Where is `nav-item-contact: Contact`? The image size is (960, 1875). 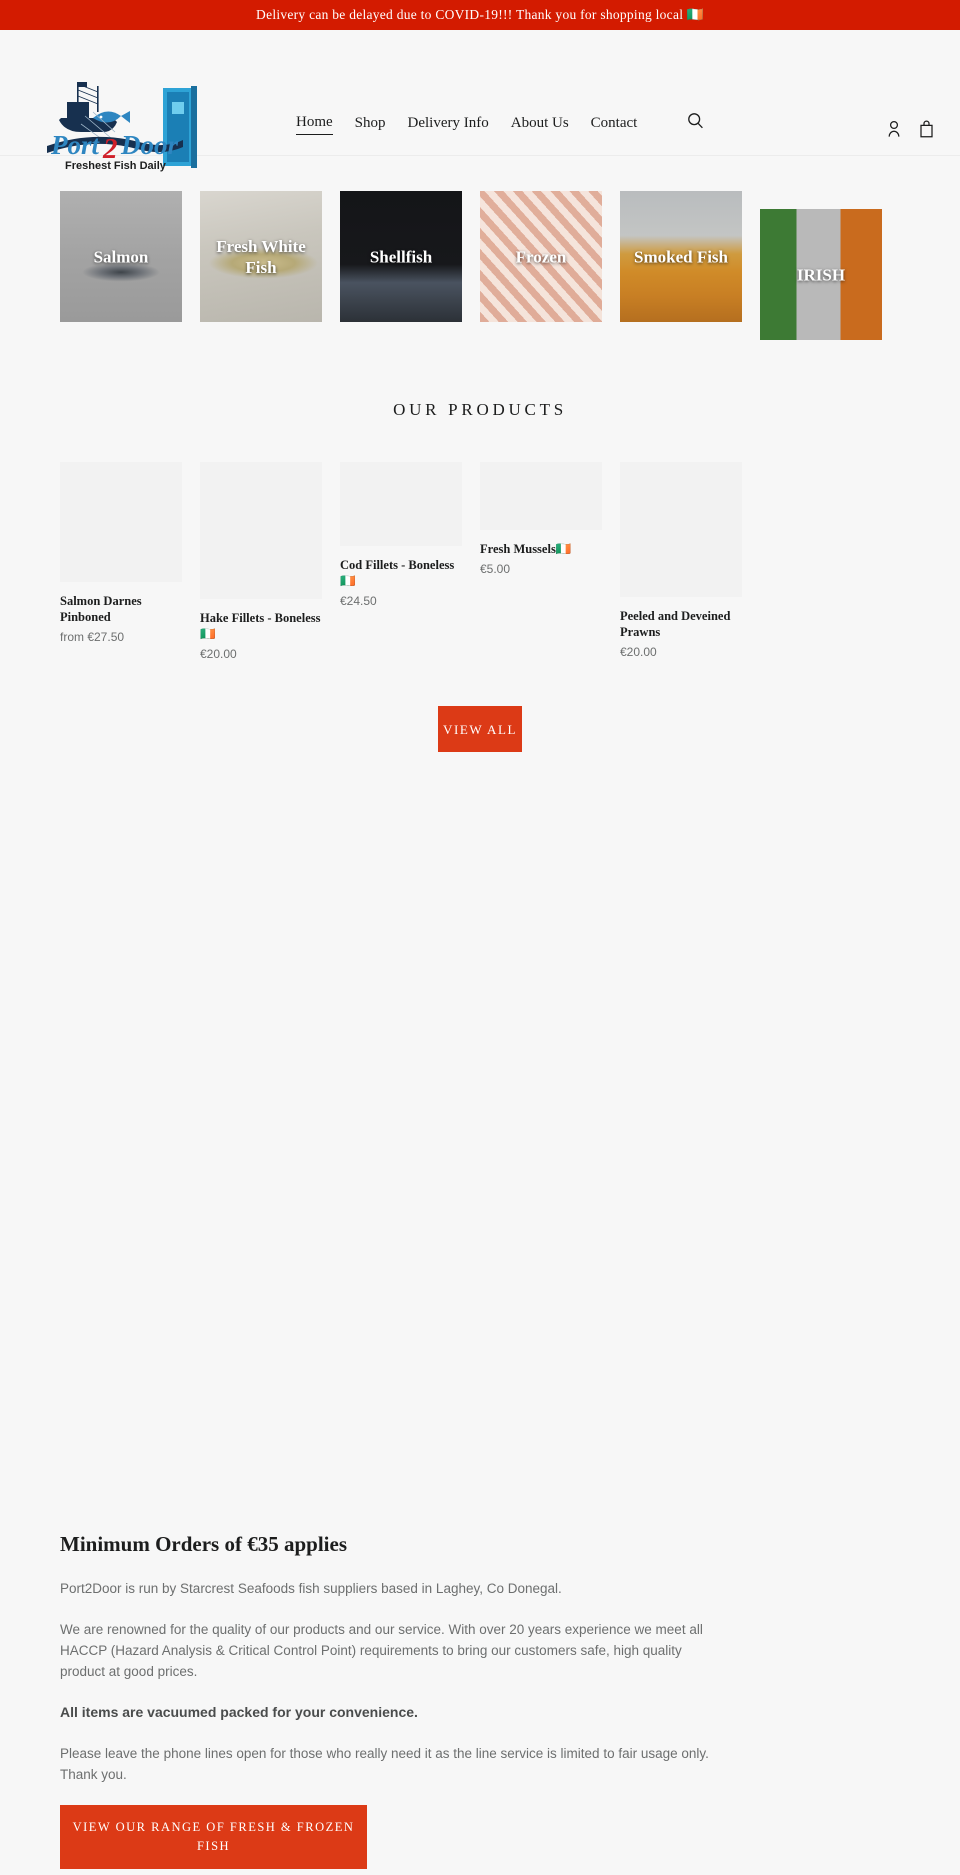 nav-item-contact: Contact is located at coordinates (614, 123).